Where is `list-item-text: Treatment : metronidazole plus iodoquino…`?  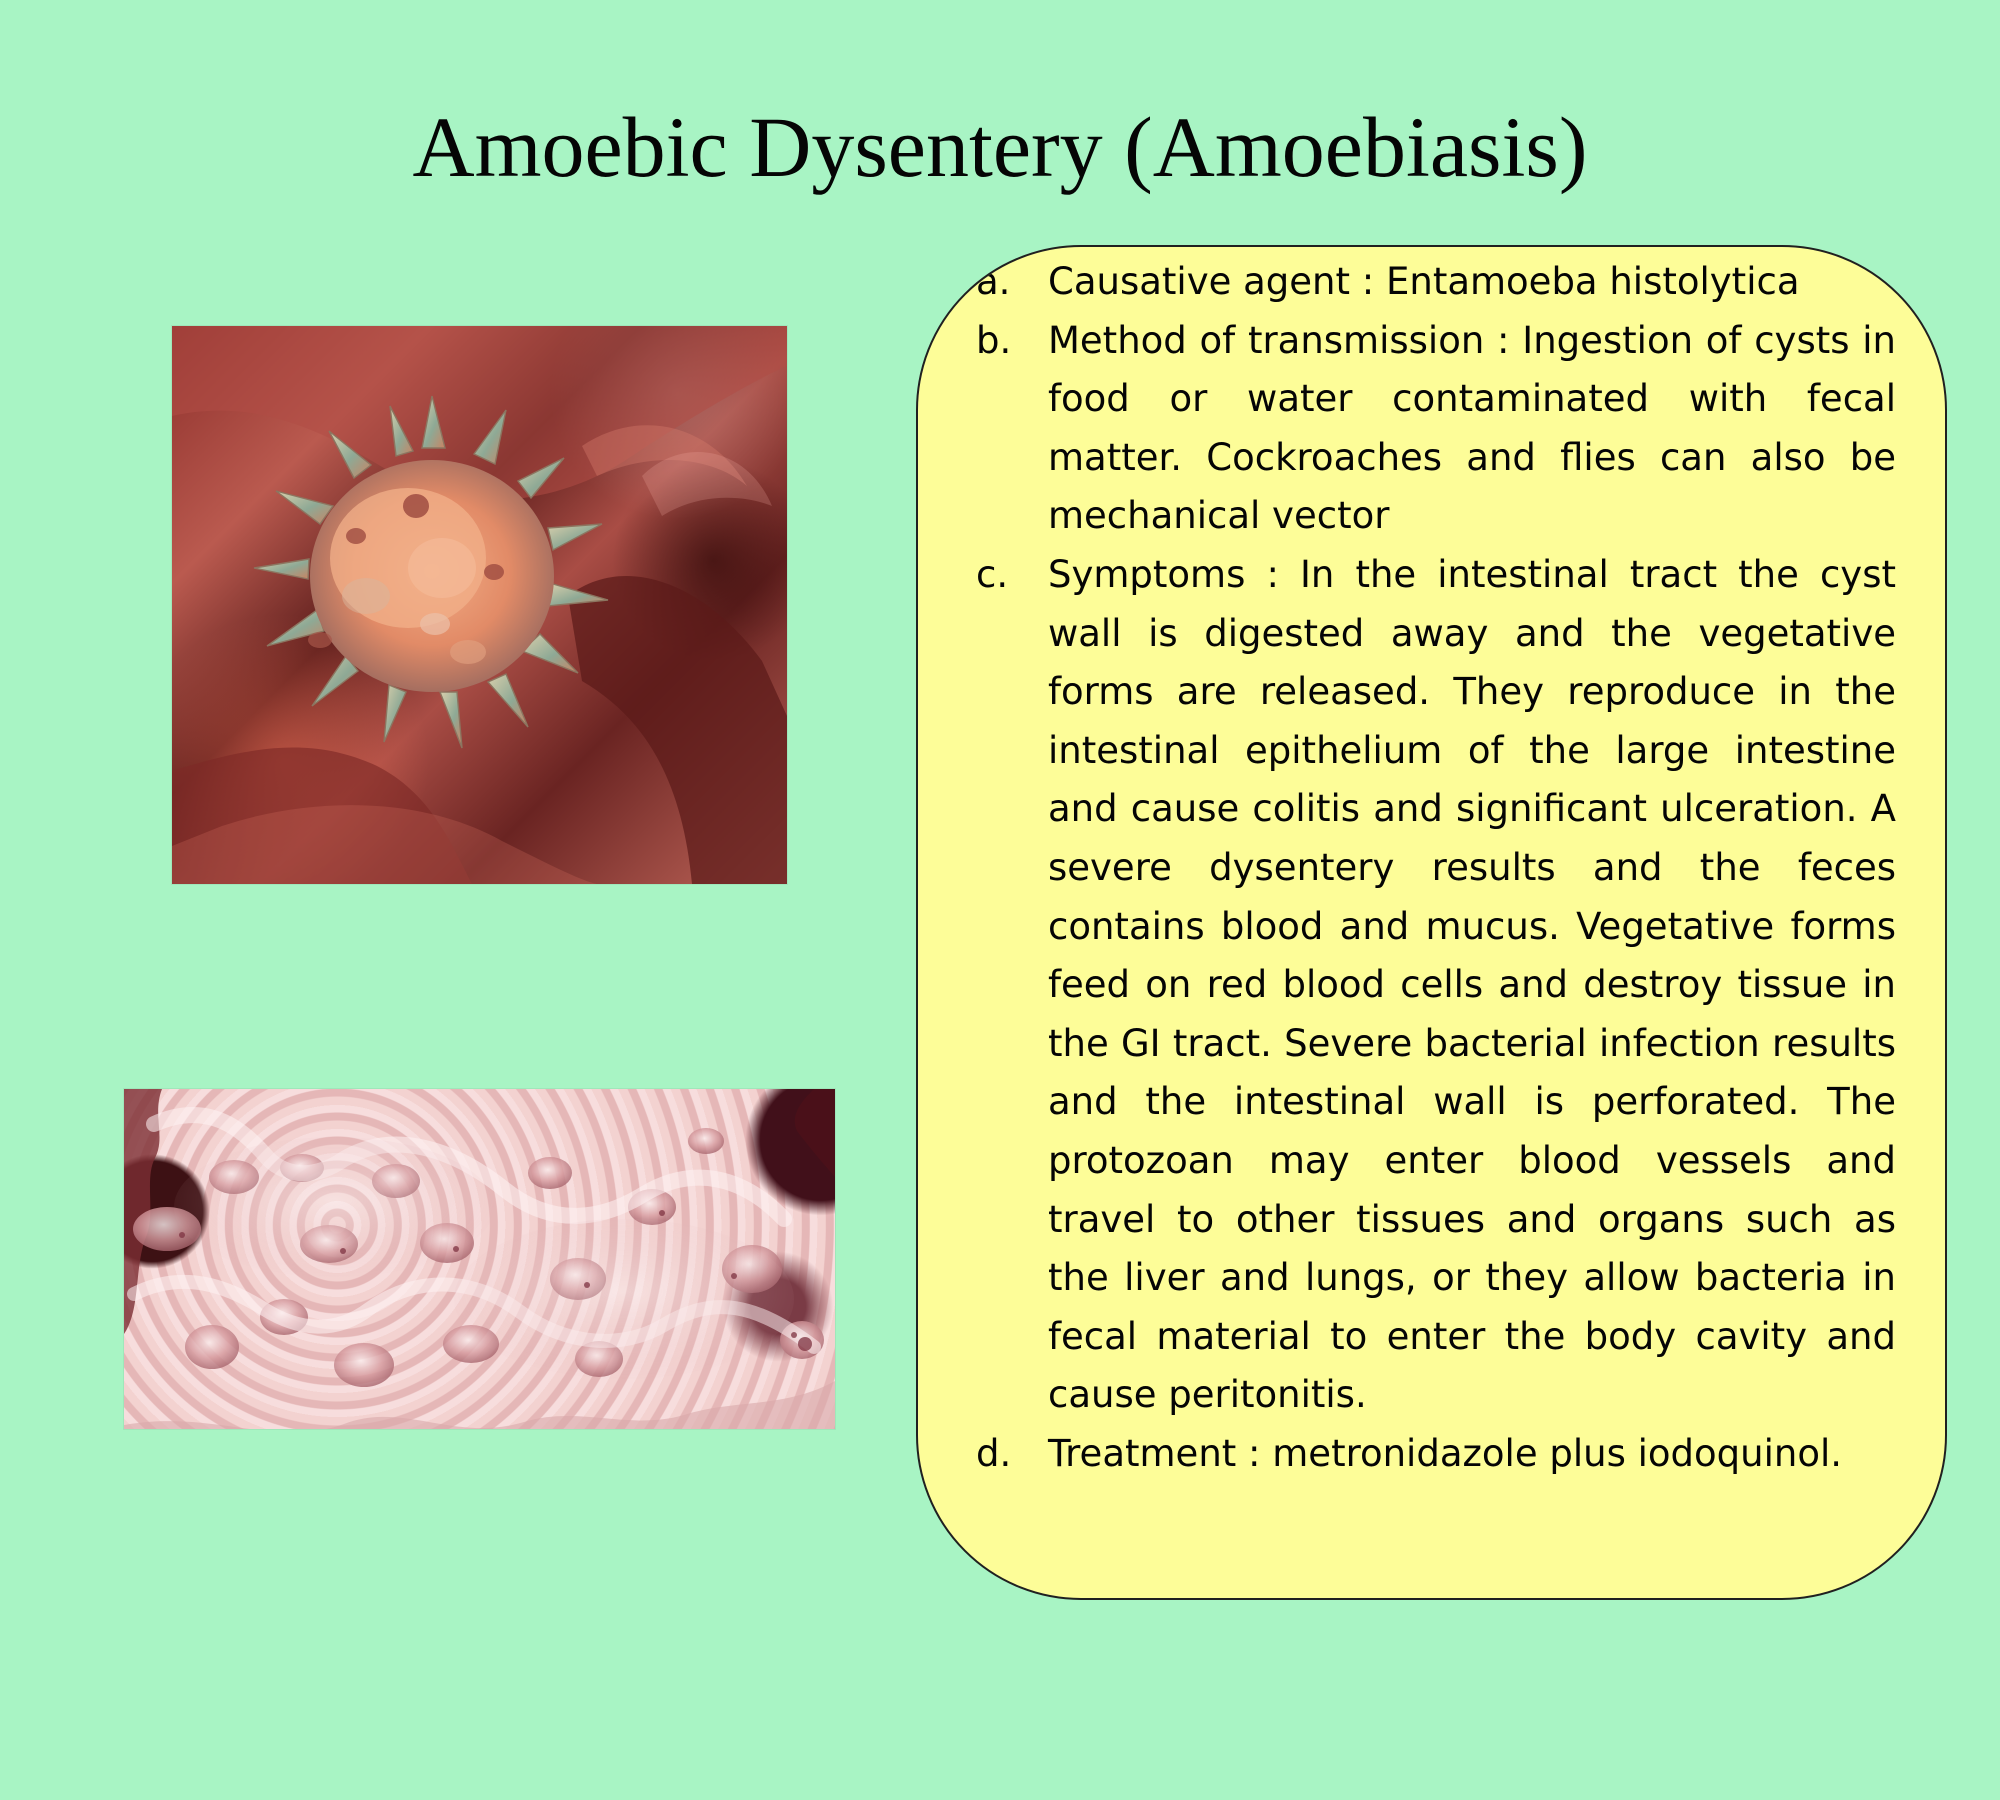 list-item-text: Treatment : metronidazole plus iodoquino… is located at coordinates (1445, 1453).